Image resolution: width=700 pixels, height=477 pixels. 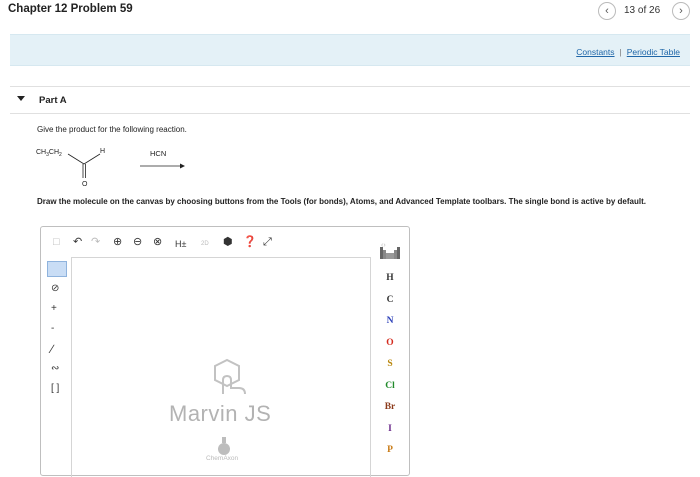 What do you see at coordinates (350, 50) in the screenshot?
I see `resource-link-bar: Constants | Periodic Table` at bounding box center [350, 50].